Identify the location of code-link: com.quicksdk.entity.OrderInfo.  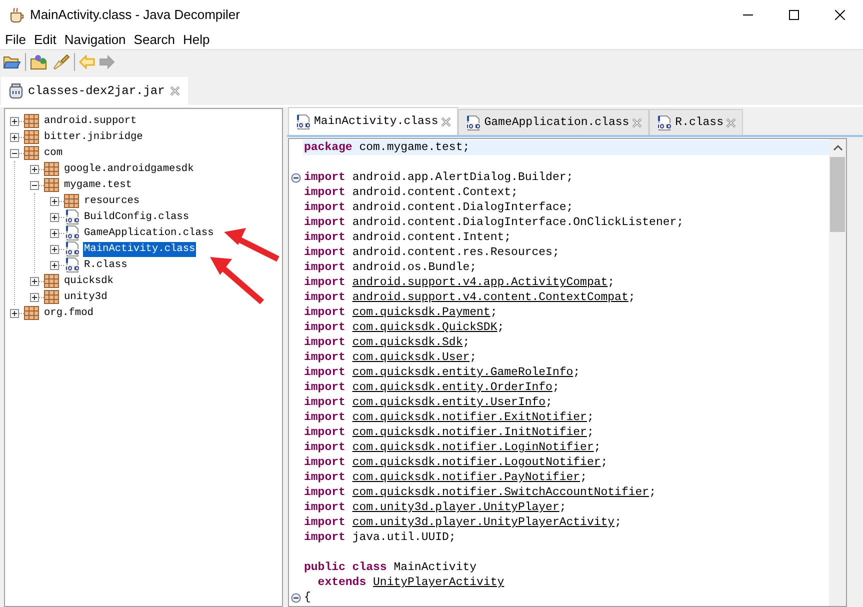
(452, 387).